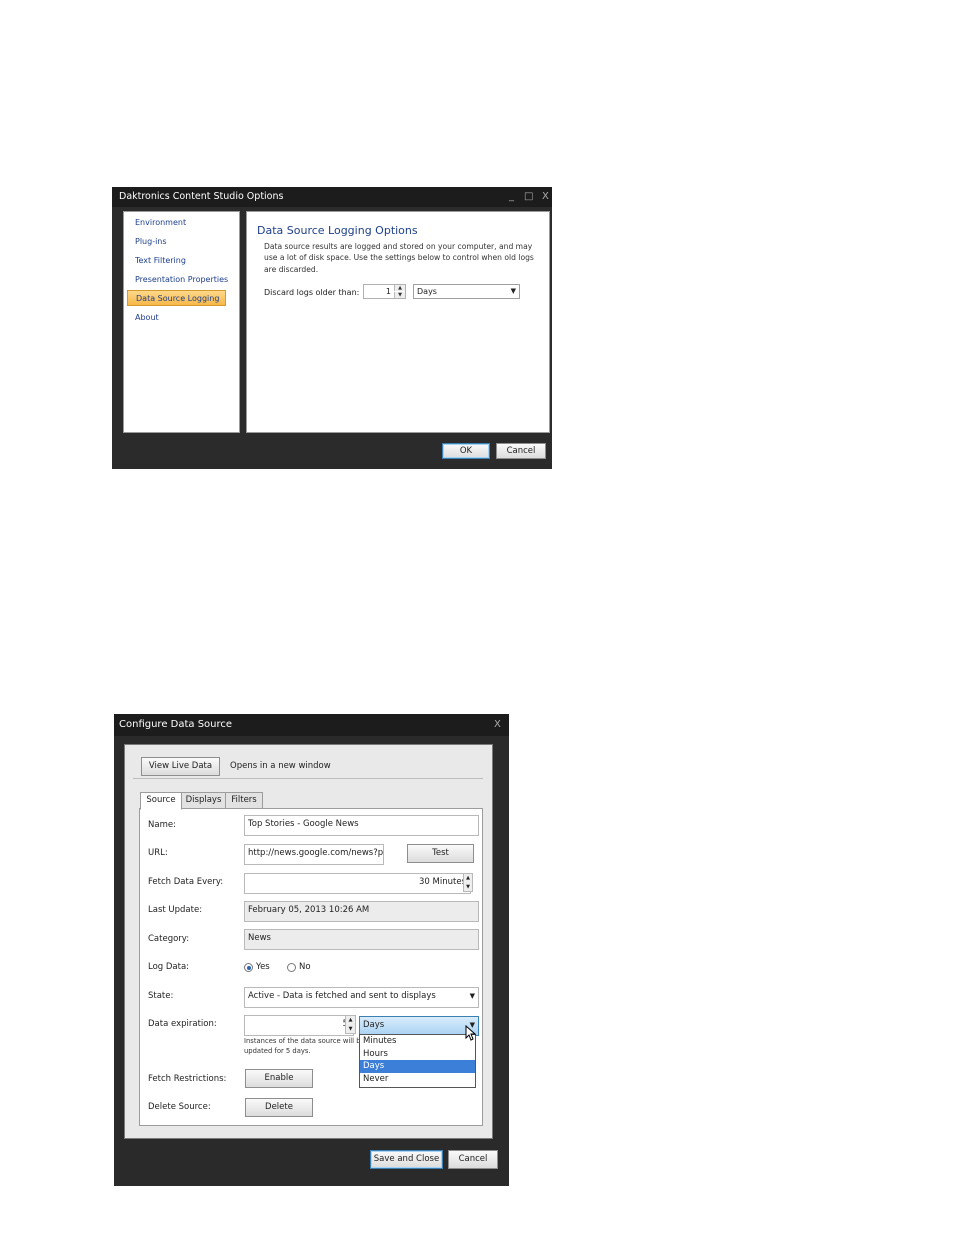 The image size is (954, 1235). What do you see at coordinates (176, 298) in the screenshot?
I see `nav-data-source-logging: Data Source Logging` at bounding box center [176, 298].